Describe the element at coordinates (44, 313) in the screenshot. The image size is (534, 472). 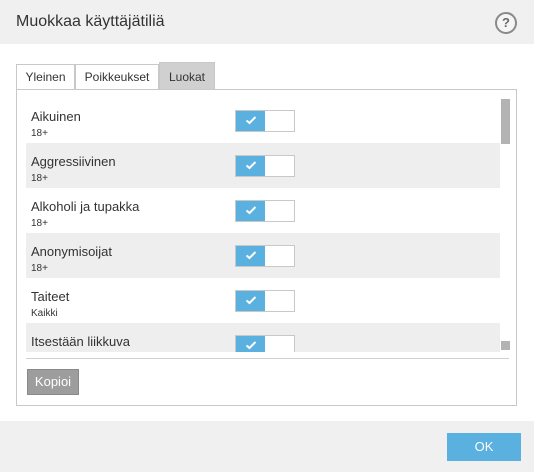
I see `category-age: Kaikki` at that location.